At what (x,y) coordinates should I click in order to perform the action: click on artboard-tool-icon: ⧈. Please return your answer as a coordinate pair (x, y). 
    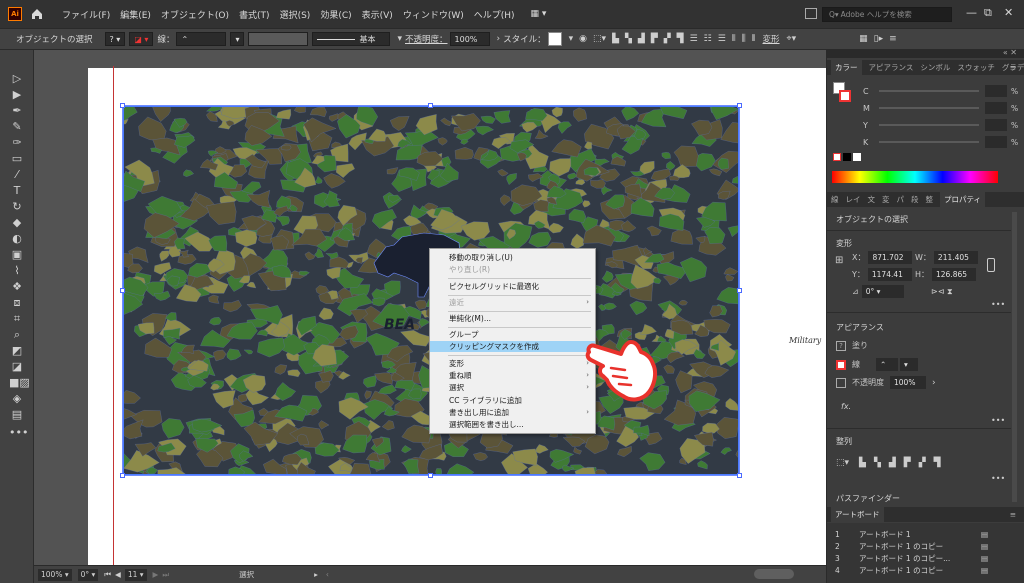
    Looking at the image, I should click on (17, 303).